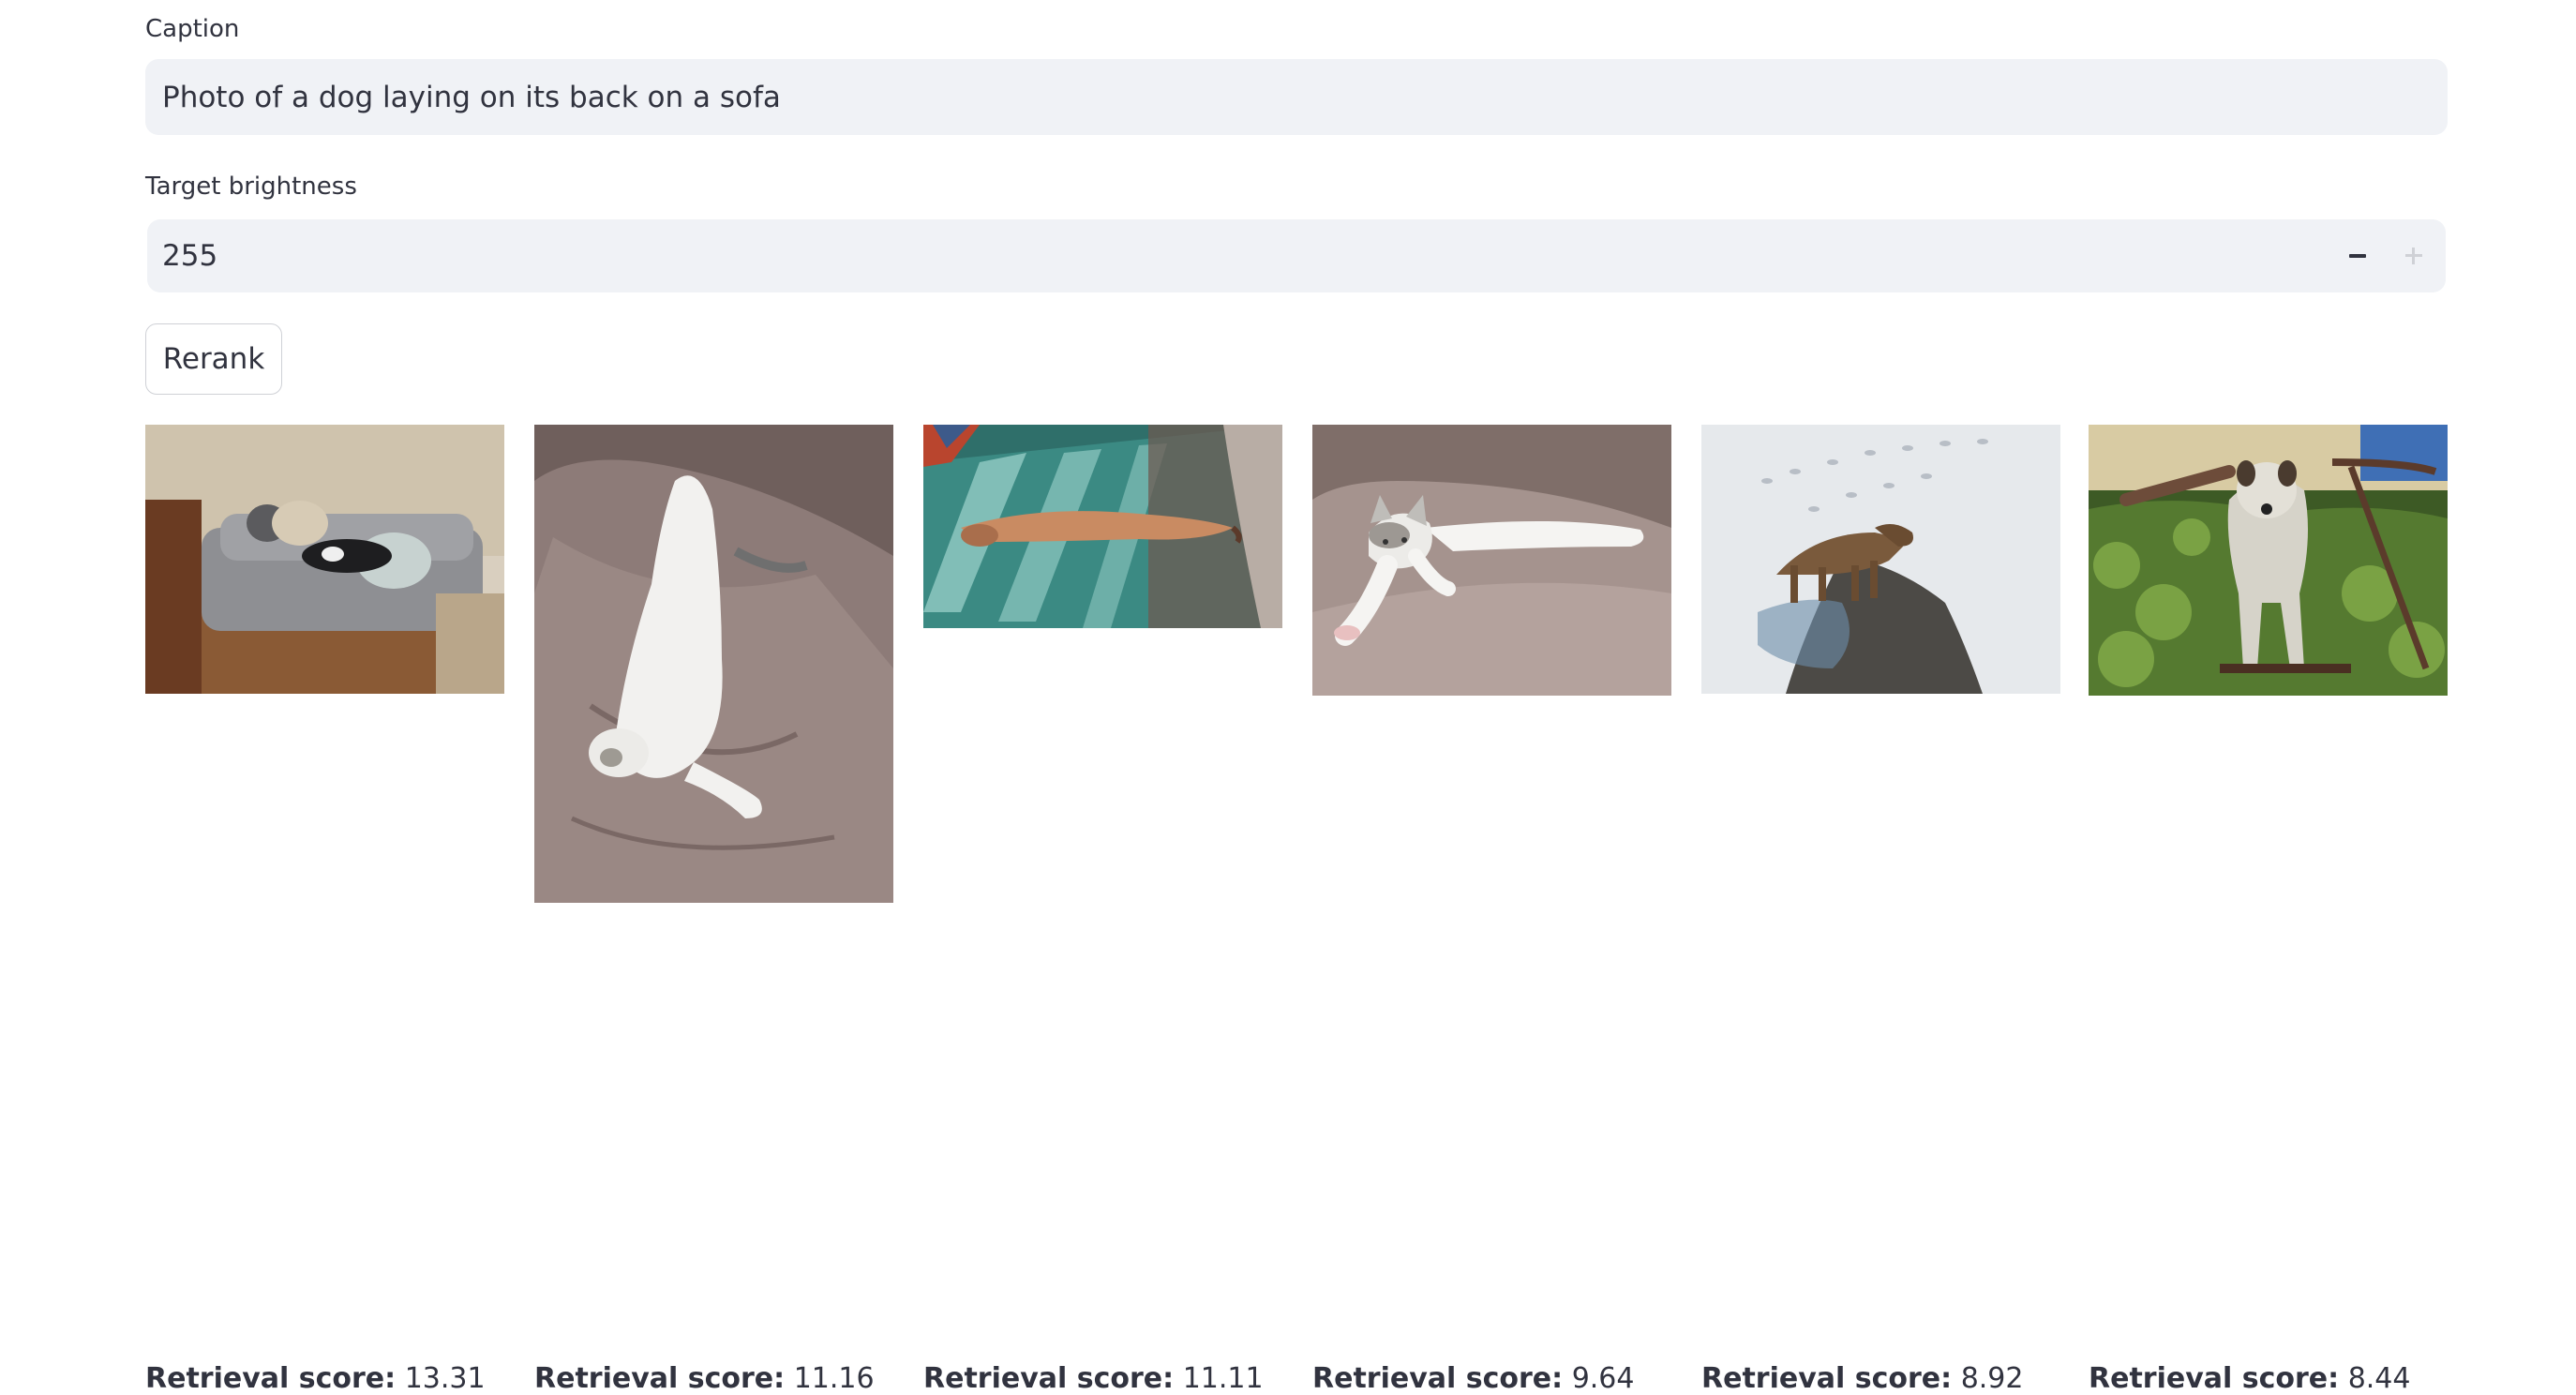 The width and height of the screenshot is (2576, 1395). Describe the element at coordinates (445, 1378) in the screenshot. I see `score-value: 13.31` at that location.